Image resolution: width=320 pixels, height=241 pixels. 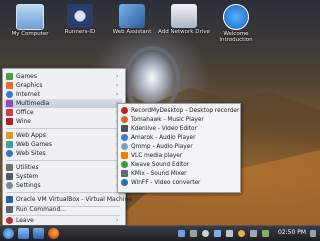 I want to click on menu-item-utilities: Utilities ›, so click(x=63, y=167).